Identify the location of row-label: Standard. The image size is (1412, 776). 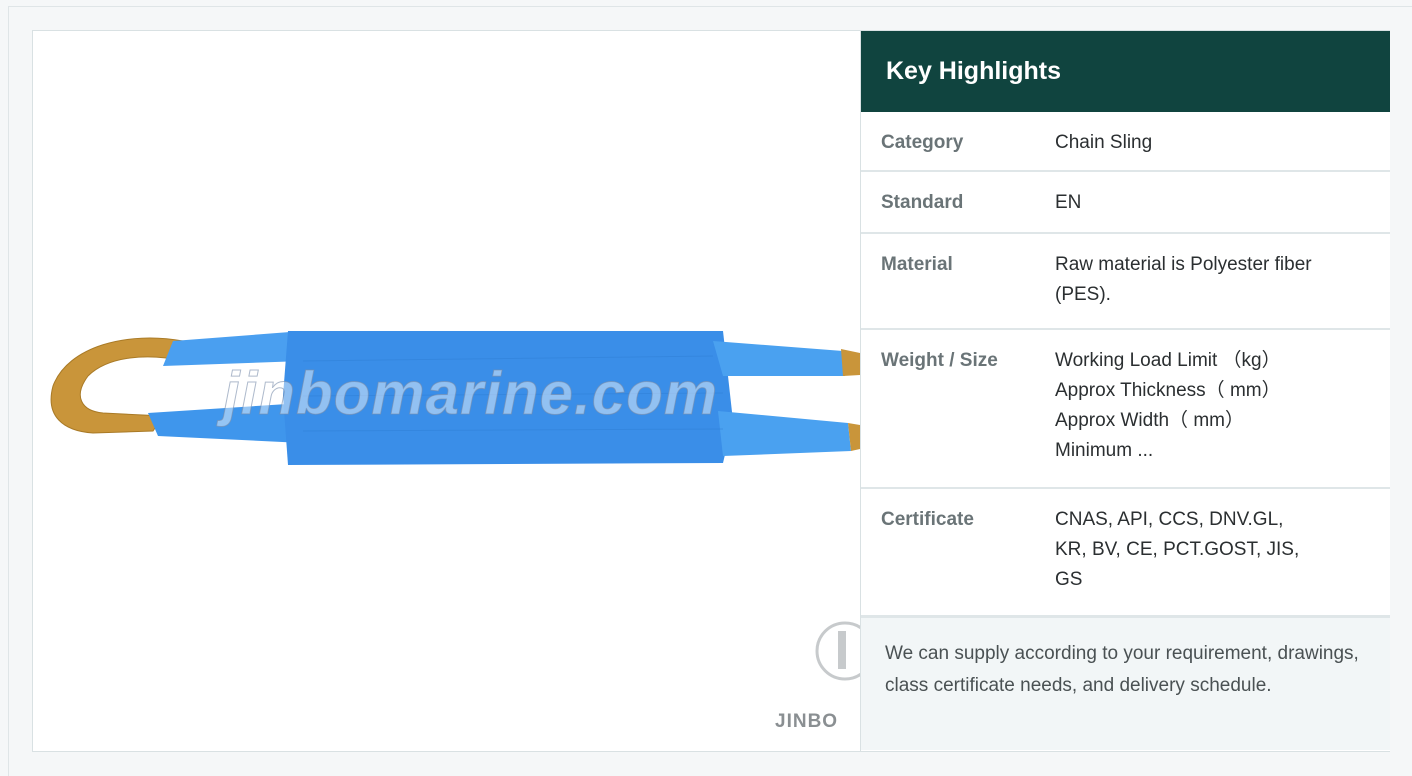
(922, 202).